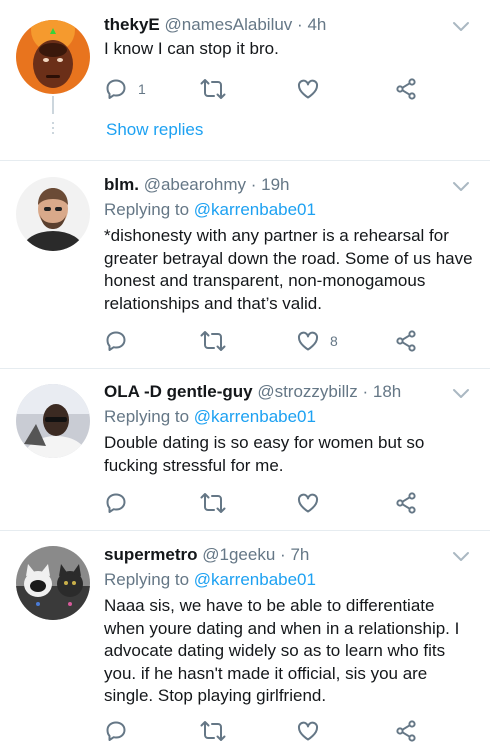  Describe the element at coordinates (53, 105) in the screenshot. I see `thread-line` at that location.